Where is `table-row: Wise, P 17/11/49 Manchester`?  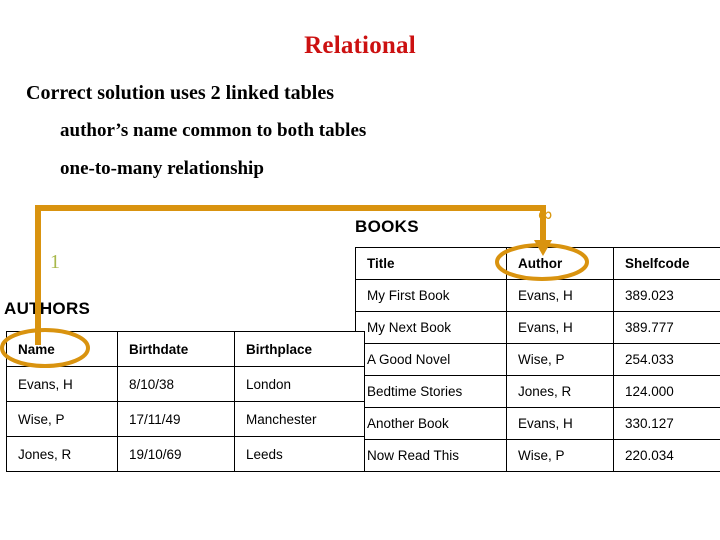
table-row: Wise, P 17/11/49 Manchester is located at coordinates (185, 419).